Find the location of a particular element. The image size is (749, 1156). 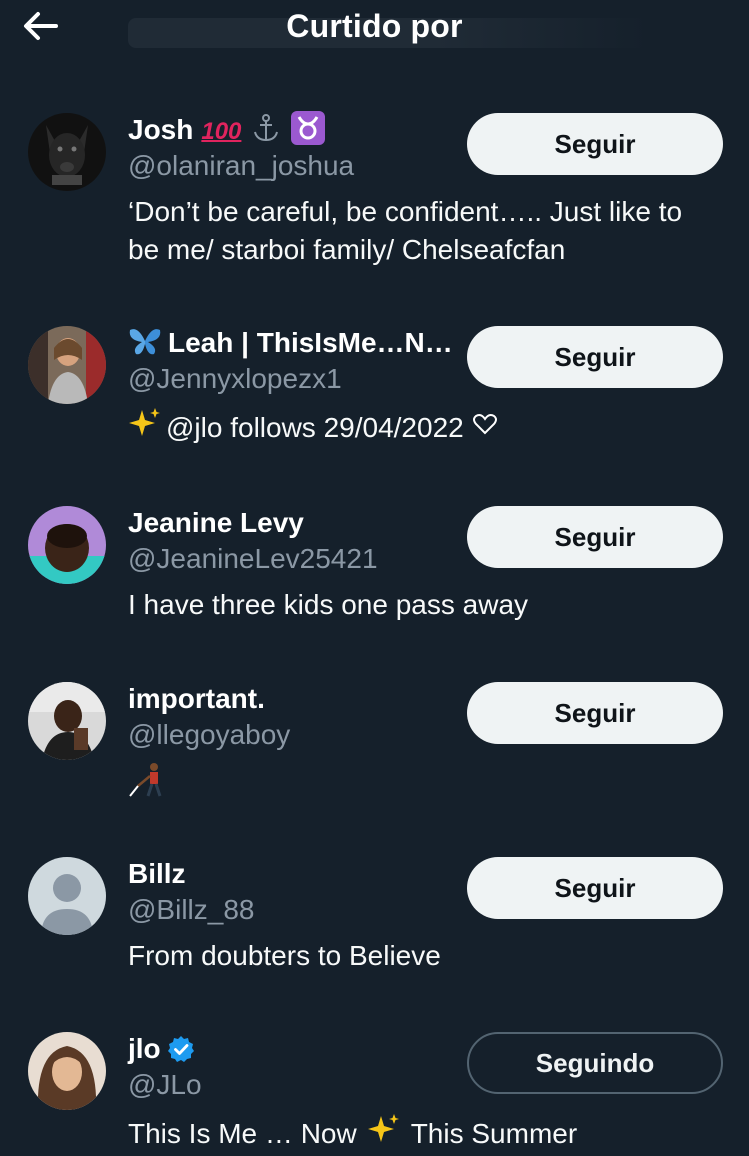

user-bio is located at coordinates (428, 785).